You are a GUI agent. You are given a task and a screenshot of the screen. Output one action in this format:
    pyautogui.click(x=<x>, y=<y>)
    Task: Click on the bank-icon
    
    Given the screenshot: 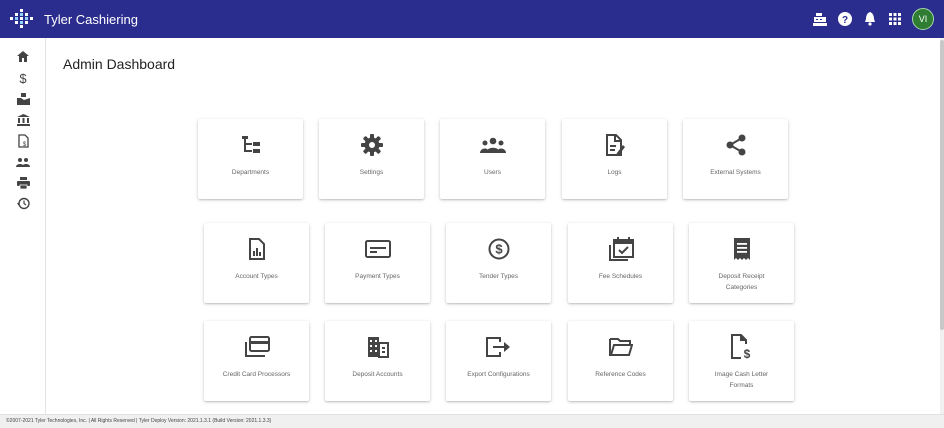 What is the action you would take?
    pyautogui.click(x=23, y=119)
    